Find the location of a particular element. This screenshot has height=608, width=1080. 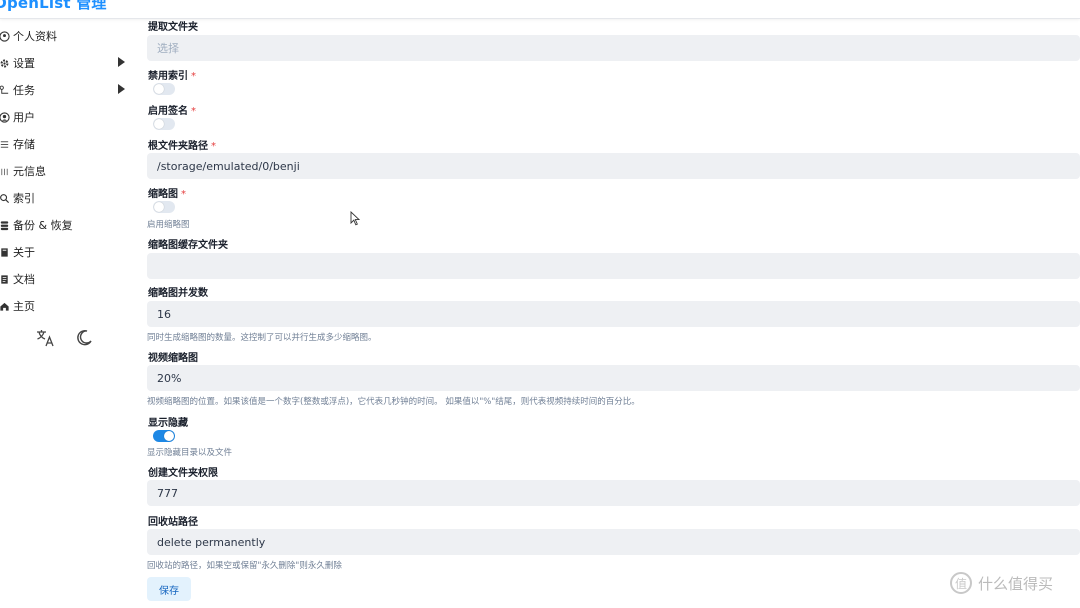

sidebar-item-tasks: 任务 is located at coordinates (65, 90).